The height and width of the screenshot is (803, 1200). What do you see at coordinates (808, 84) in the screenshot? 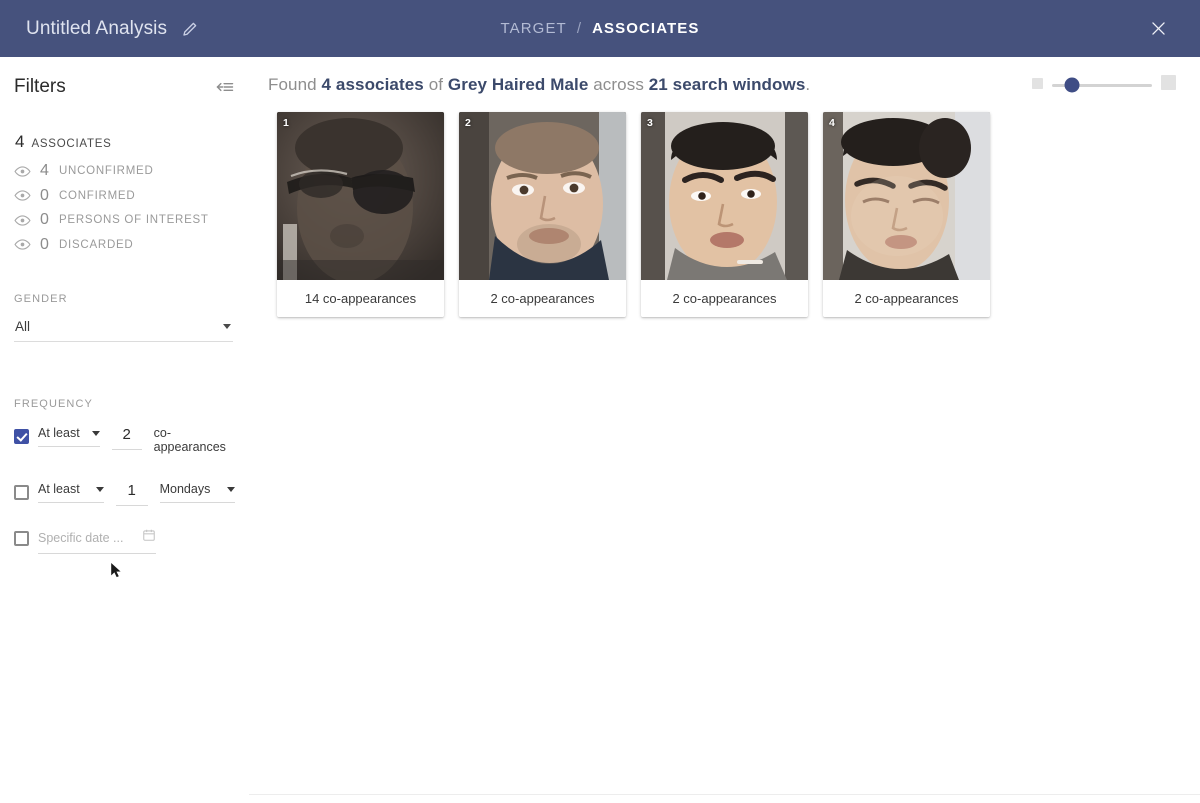
I see `result-suffix: .` at bounding box center [808, 84].